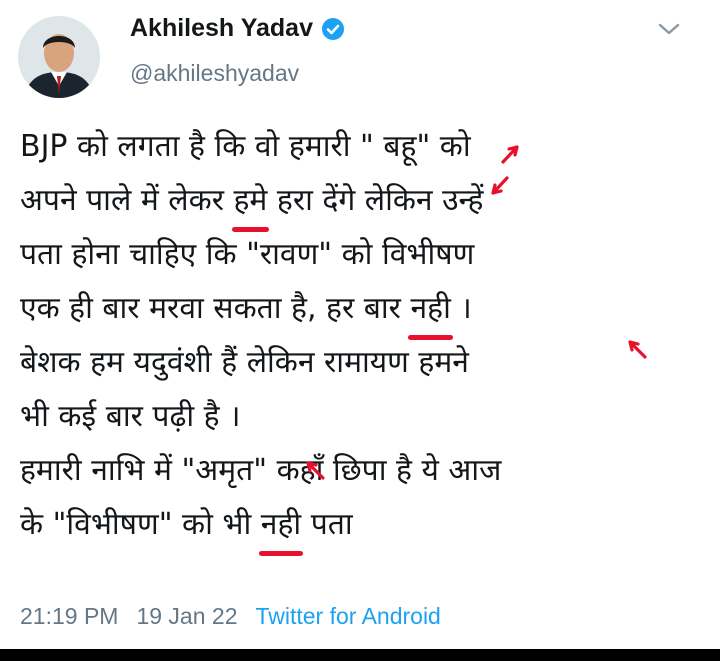 This screenshot has height=661, width=720. I want to click on tweet-line: के "विभीषण" को भी नही पता, so click(365, 527).